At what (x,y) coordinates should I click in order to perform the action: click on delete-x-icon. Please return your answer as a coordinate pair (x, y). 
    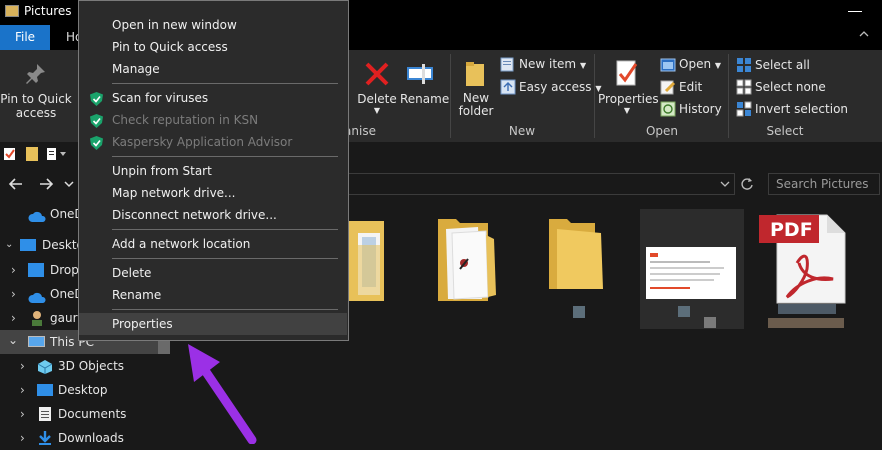
    Looking at the image, I should click on (377, 74).